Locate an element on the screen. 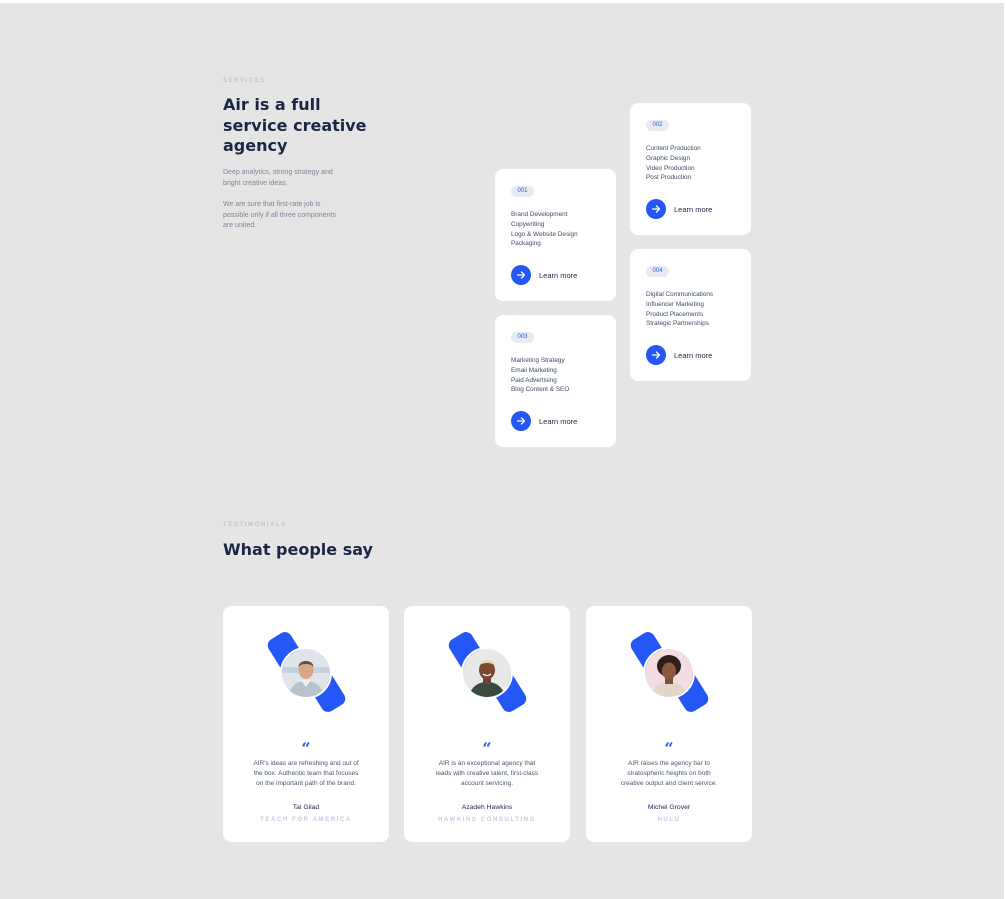  testimonial-line: stratospheric heights on both is located at coordinates (669, 773).